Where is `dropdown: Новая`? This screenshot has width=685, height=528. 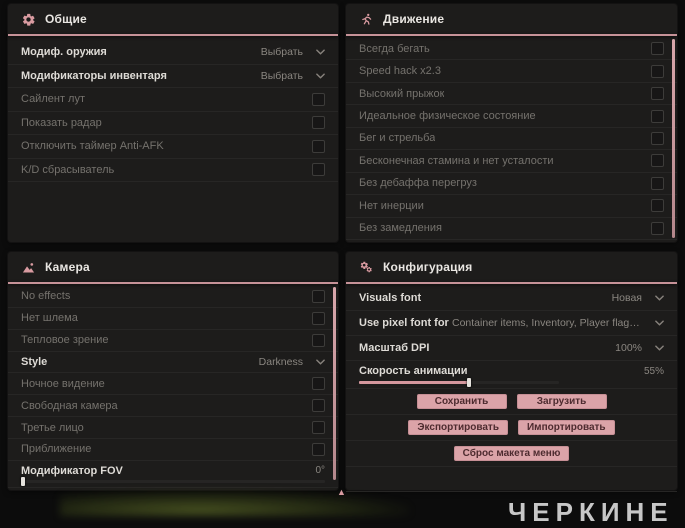
dropdown: Новая is located at coordinates (638, 298).